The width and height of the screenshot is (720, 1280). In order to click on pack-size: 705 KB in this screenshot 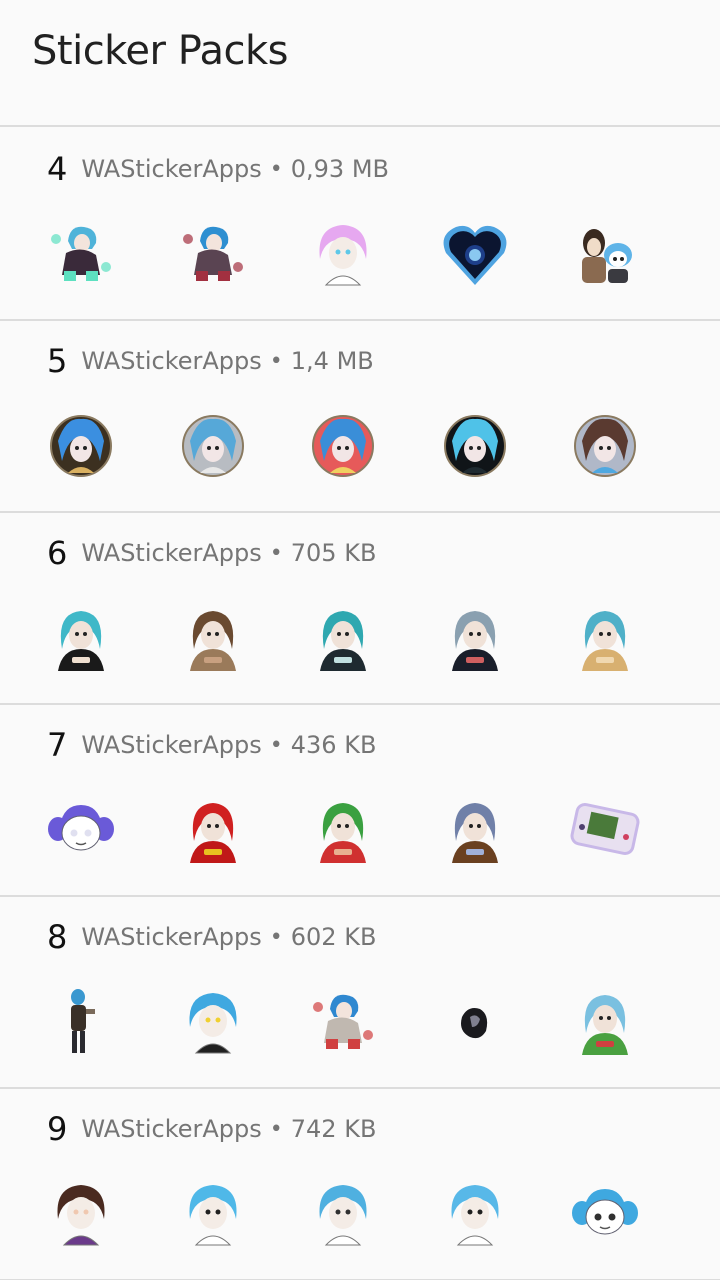, I will do `click(333, 553)`.